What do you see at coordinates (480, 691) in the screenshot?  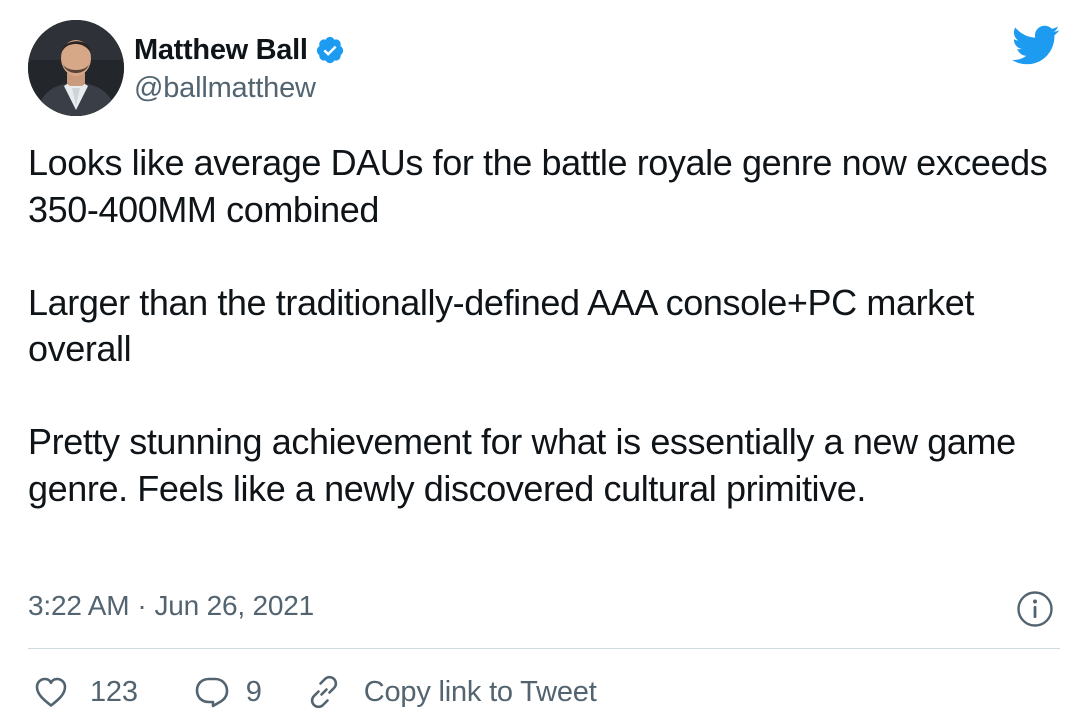 I see `copy-link-label: Copy link to Tweet` at bounding box center [480, 691].